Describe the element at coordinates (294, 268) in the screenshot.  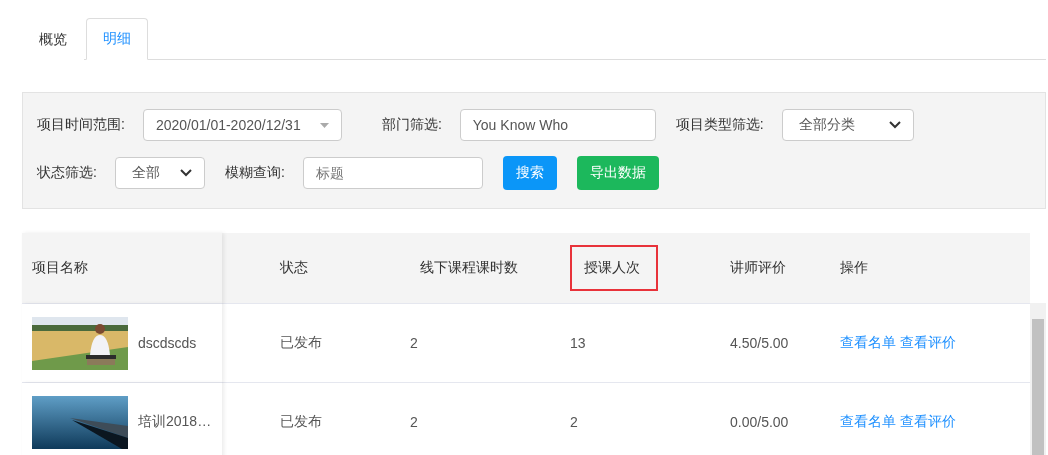
I see `column-header: 状态` at that location.